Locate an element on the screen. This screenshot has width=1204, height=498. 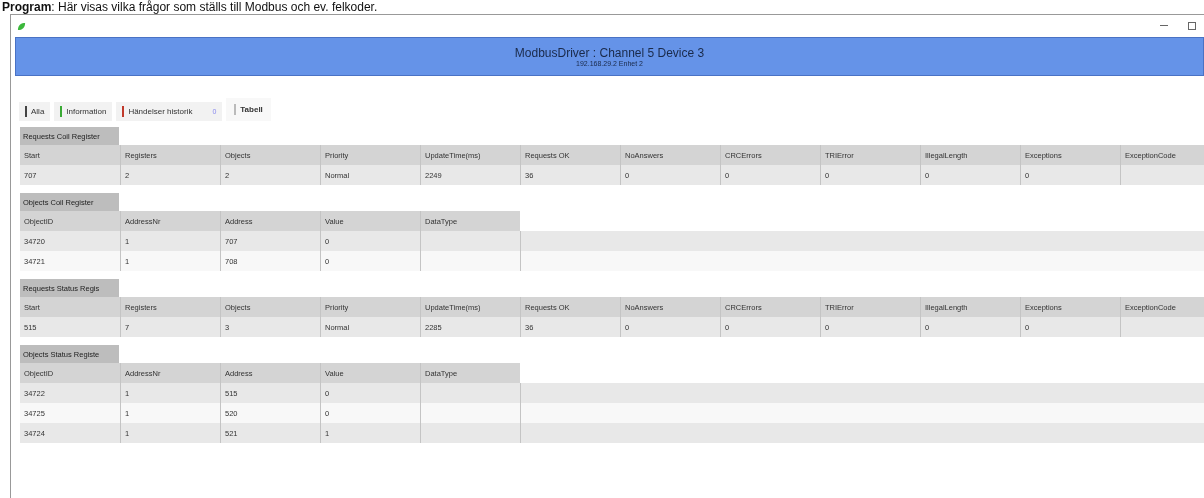
tab: Tabell is located at coordinates (248, 109).